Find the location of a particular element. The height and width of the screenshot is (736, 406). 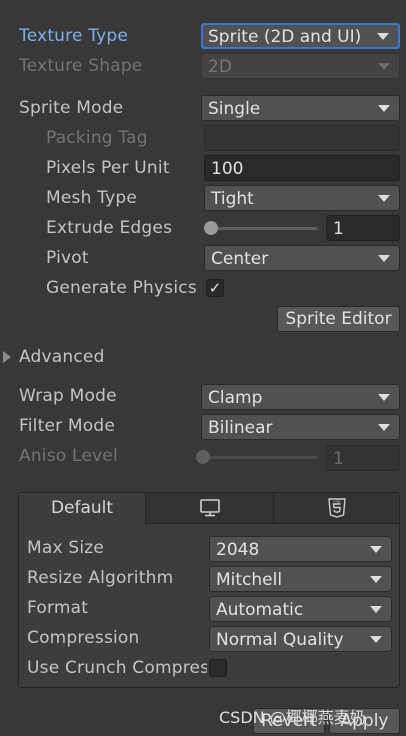

sprite-mode-value: Single is located at coordinates (234, 109).